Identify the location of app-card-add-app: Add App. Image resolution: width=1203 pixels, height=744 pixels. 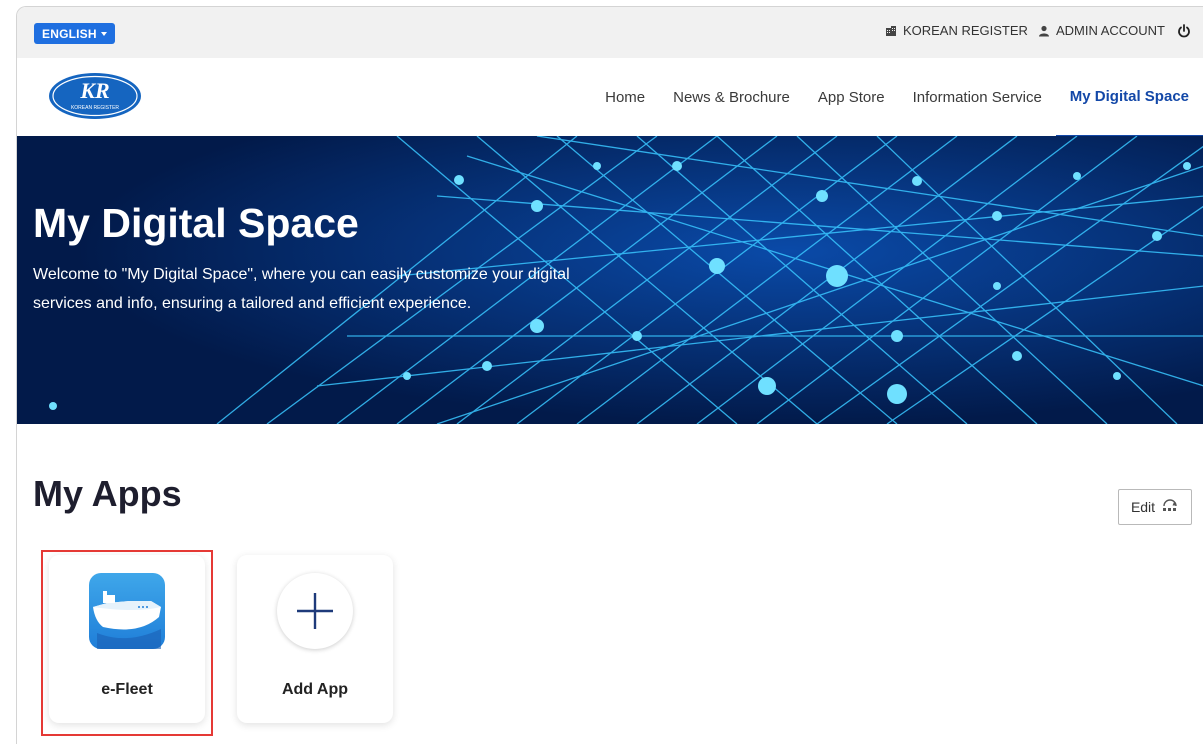
(315, 639).